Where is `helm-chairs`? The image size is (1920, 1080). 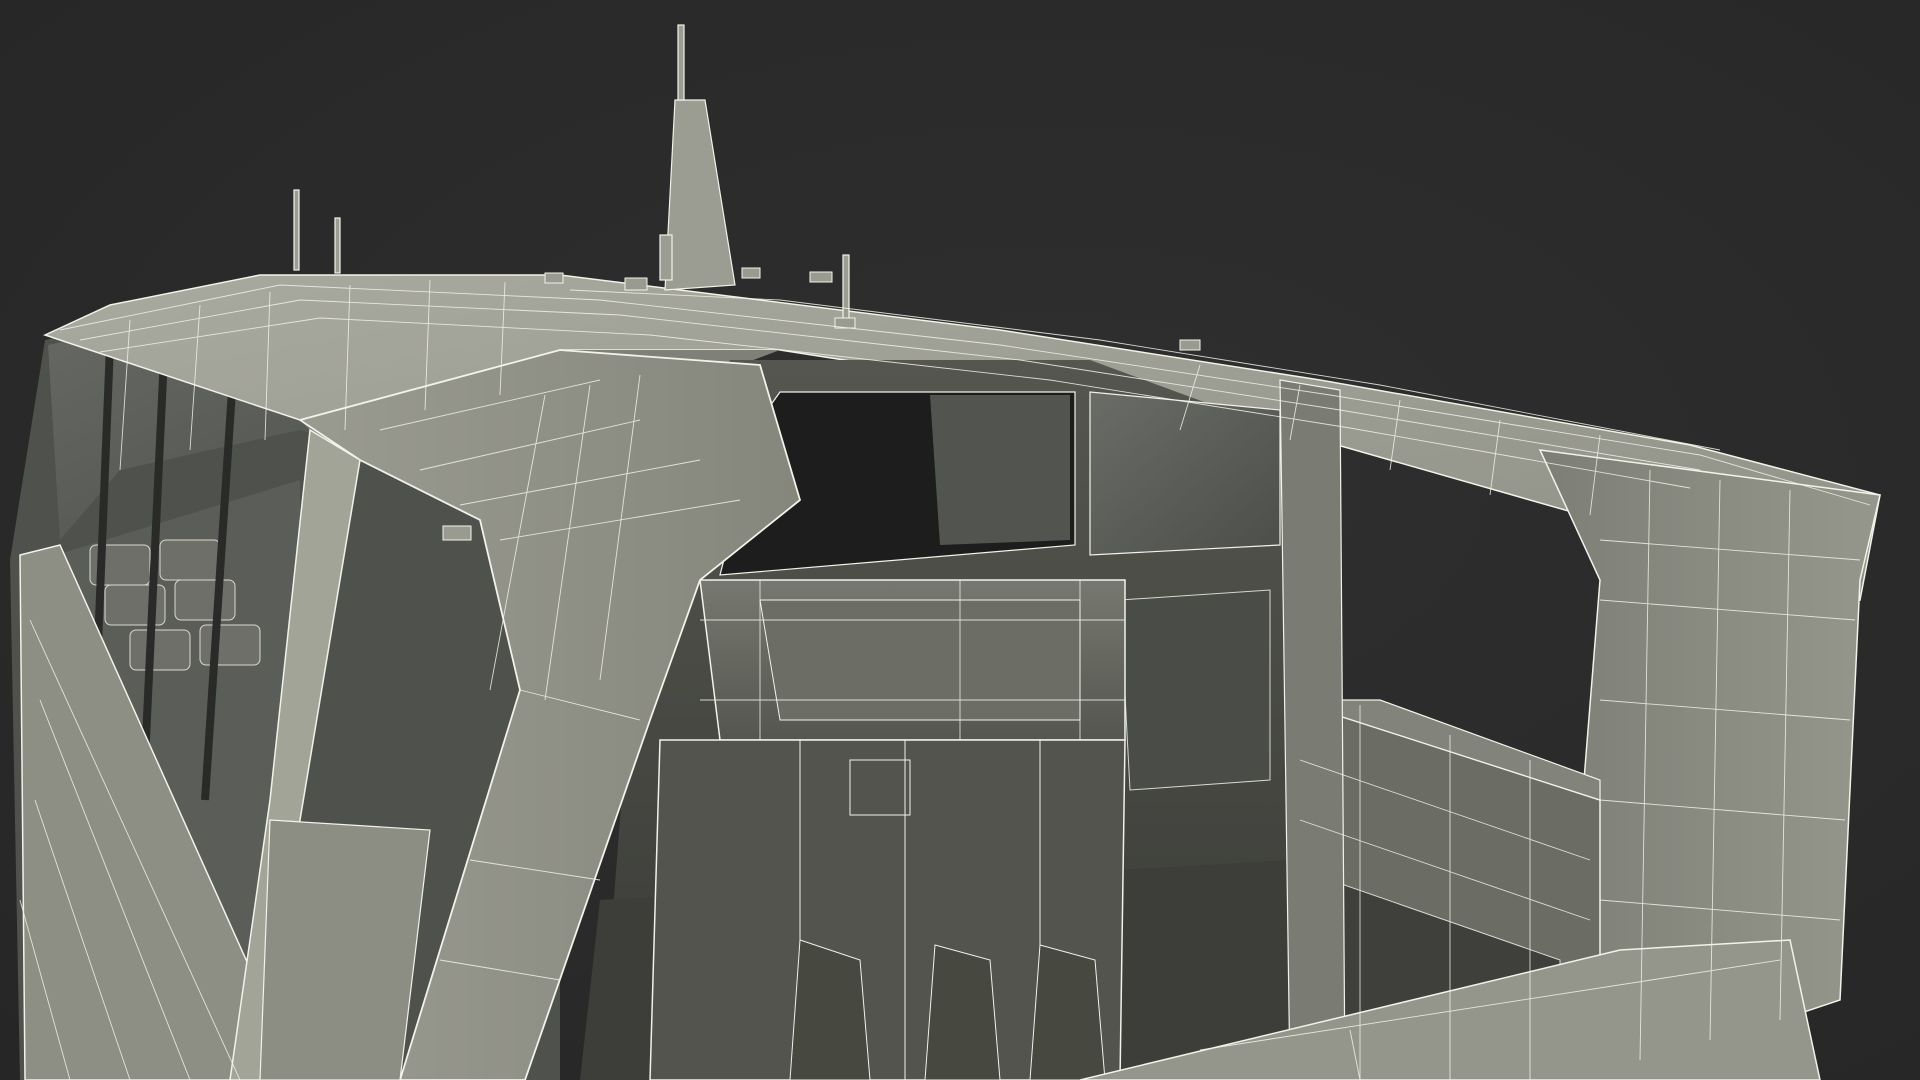
helm-chairs is located at coordinates (947, 1009).